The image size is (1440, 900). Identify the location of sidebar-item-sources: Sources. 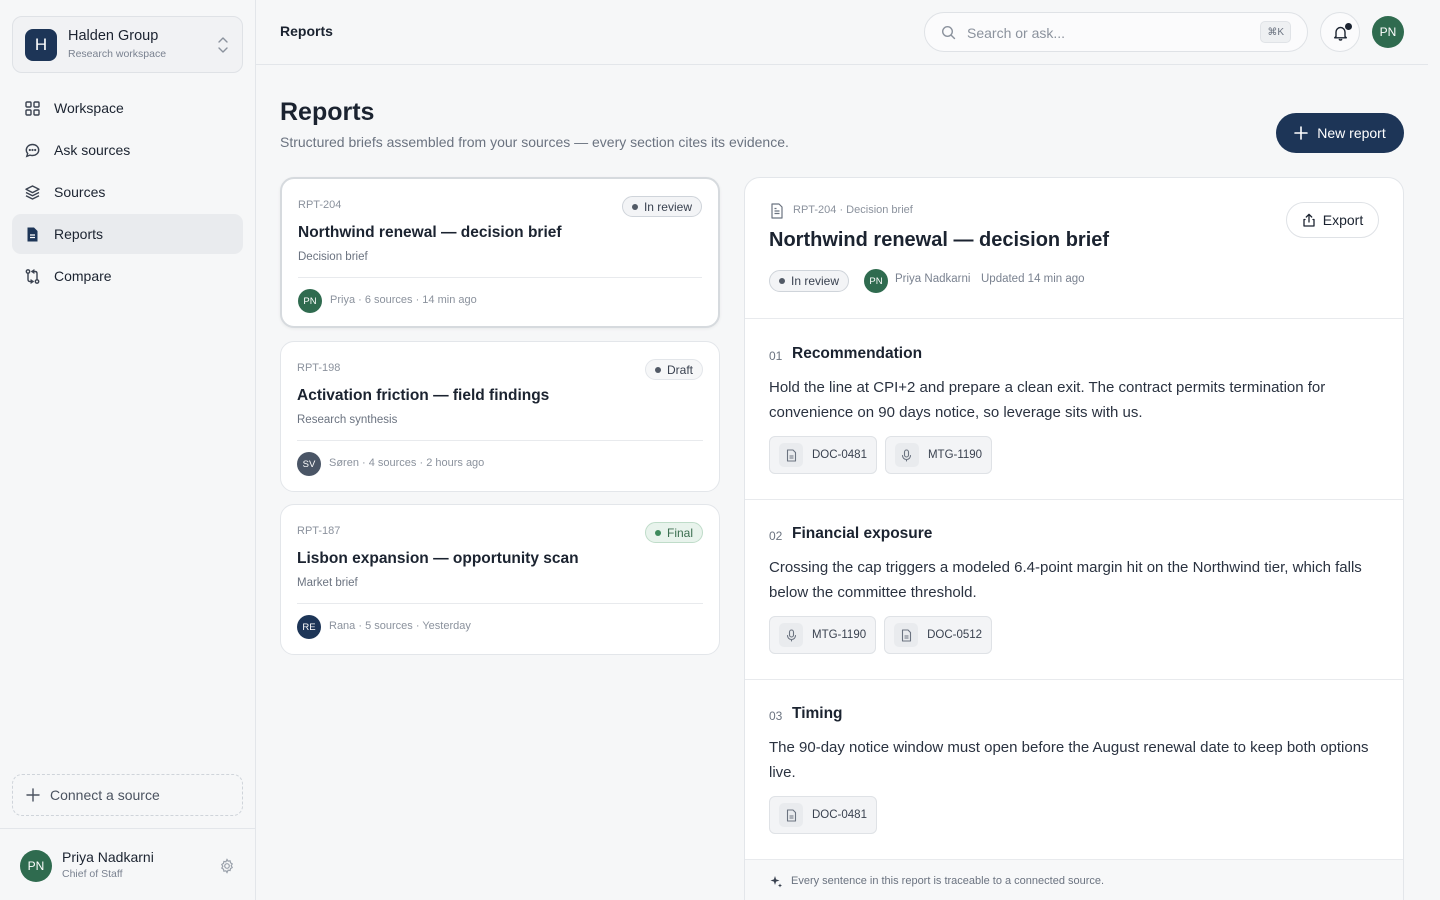
(127, 192).